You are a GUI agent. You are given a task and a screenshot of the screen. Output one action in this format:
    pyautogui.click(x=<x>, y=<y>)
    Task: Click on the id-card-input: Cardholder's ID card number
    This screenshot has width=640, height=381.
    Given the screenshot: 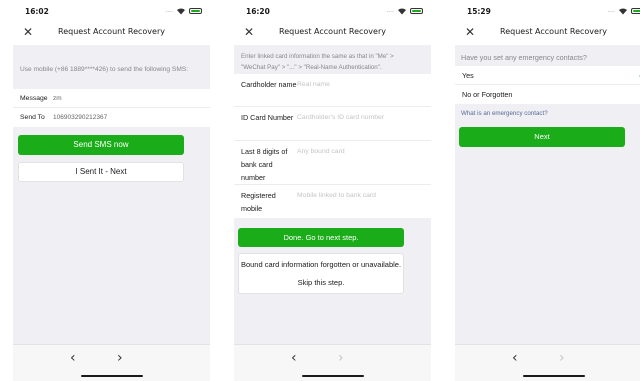 What is the action you would take?
    pyautogui.click(x=360, y=123)
    